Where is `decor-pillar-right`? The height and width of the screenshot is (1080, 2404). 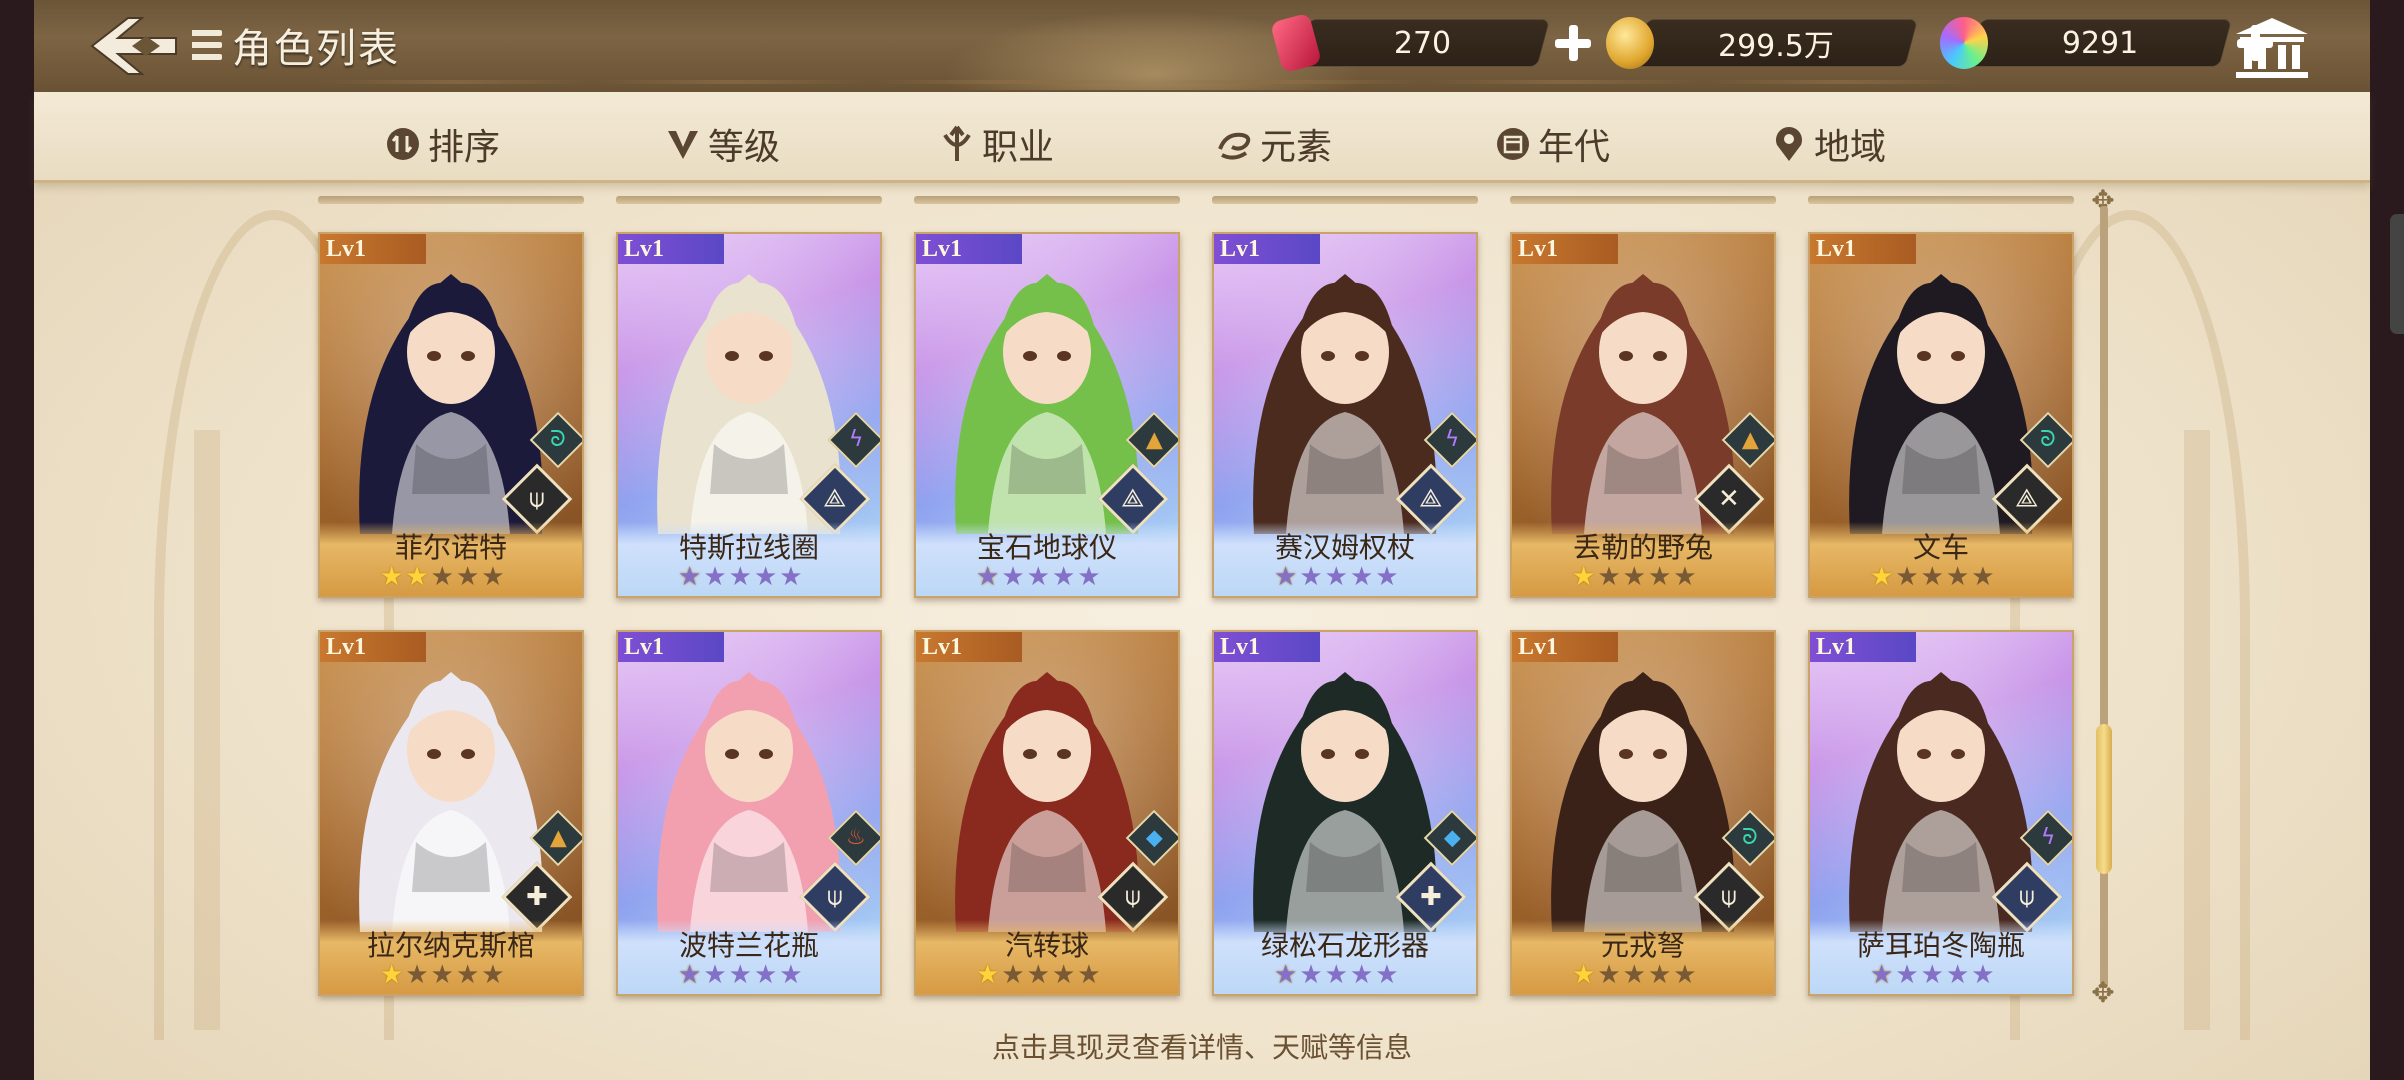
decor-pillar-right is located at coordinates (2197, 730).